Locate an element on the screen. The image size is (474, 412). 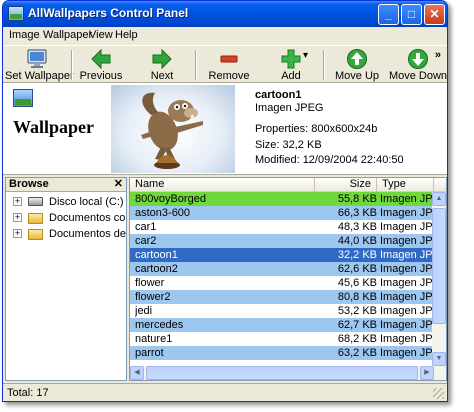
list-row: parrot 63,2 KB Imagen JPEG is located at coordinates (282, 353).